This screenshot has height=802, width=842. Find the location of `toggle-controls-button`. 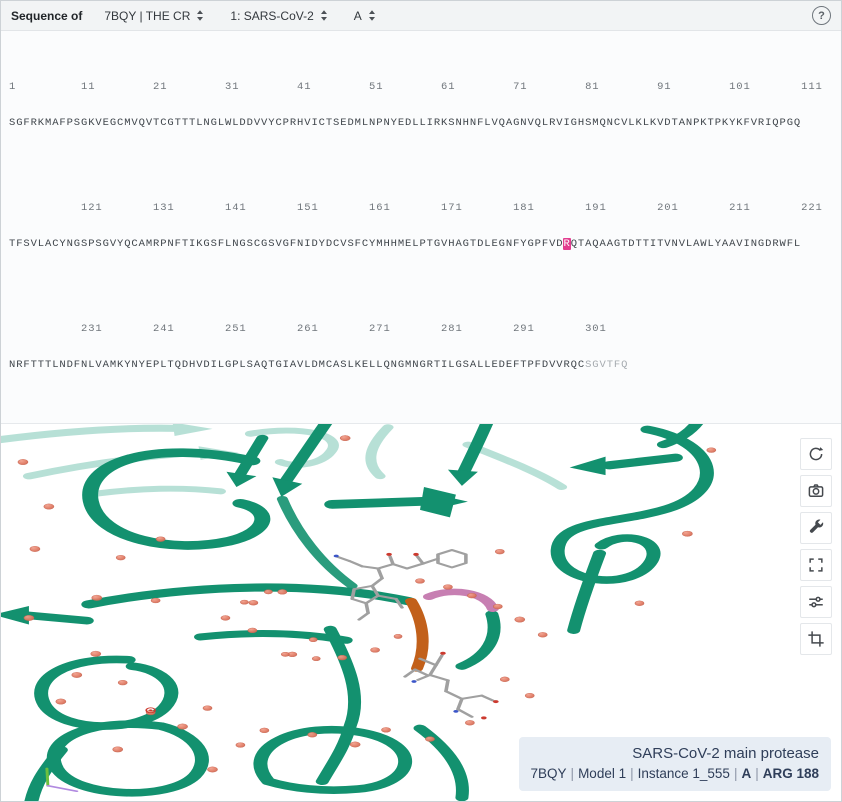

toggle-controls-button is located at coordinates (816, 528).